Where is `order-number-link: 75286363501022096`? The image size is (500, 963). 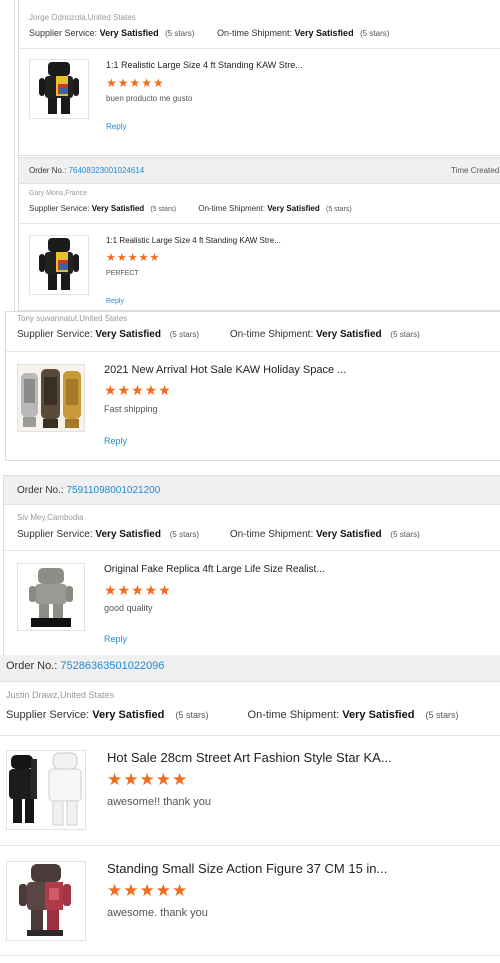 order-number-link: 75286363501022096 is located at coordinates (112, 666).